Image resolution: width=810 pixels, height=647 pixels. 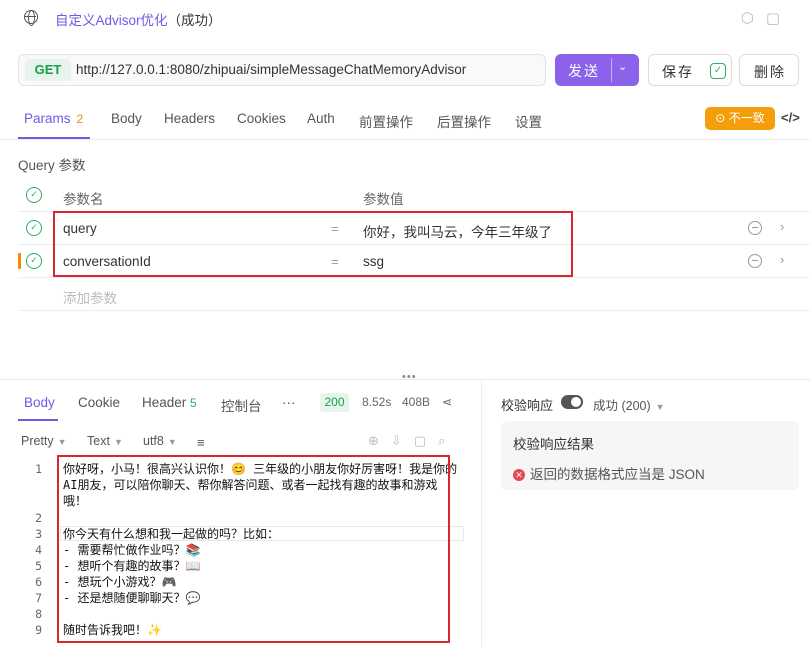 I want to click on save-button: 保存 ✓, so click(x=690, y=70).